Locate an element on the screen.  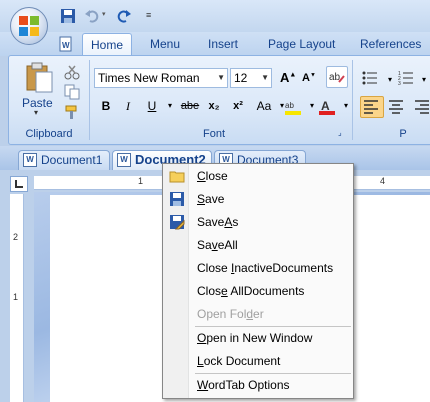
tab-home: Home is located at coordinates (107, 44).